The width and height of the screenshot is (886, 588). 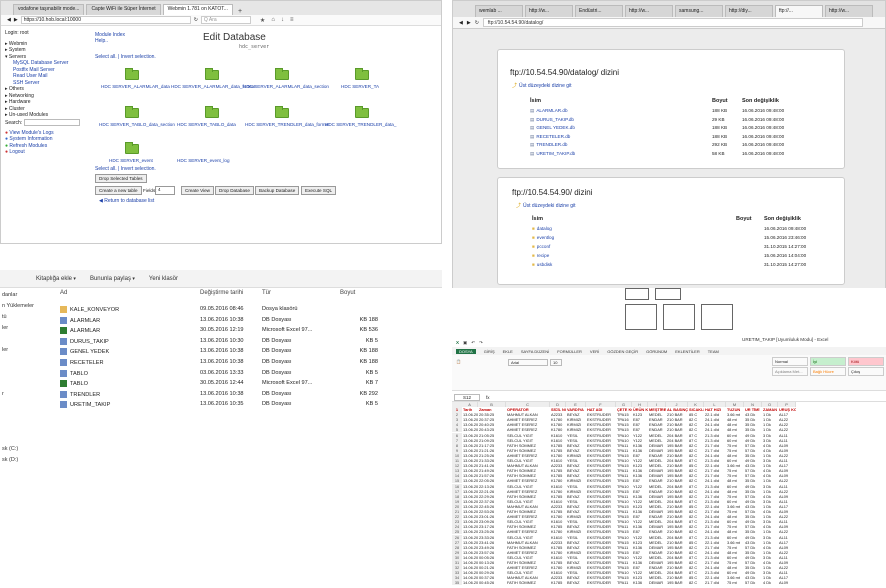 What do you see at coordinates (790, 361) in the screenshot?
I see `style-normal: Normal` at bounding box center [790, 361].